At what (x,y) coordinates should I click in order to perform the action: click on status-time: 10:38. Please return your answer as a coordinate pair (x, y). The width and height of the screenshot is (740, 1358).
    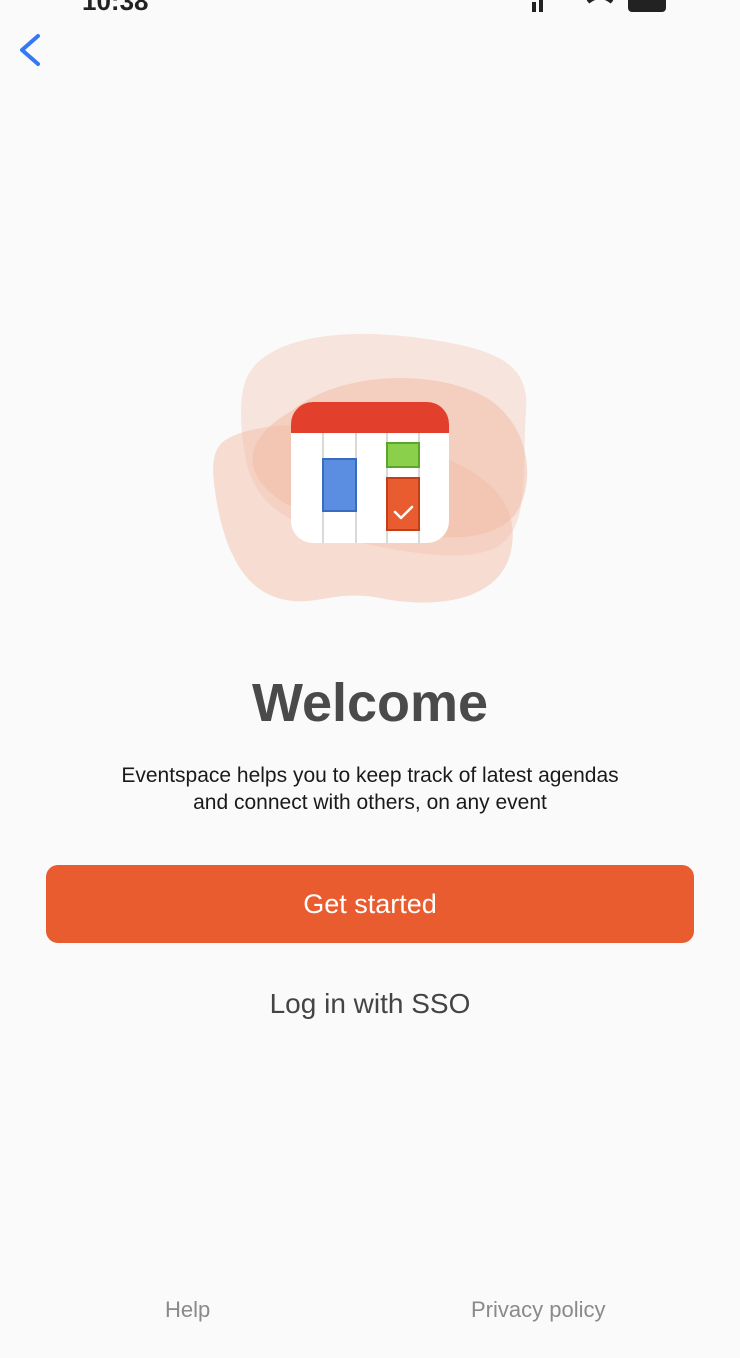
    Looking at the image, I should click on (115, 7).